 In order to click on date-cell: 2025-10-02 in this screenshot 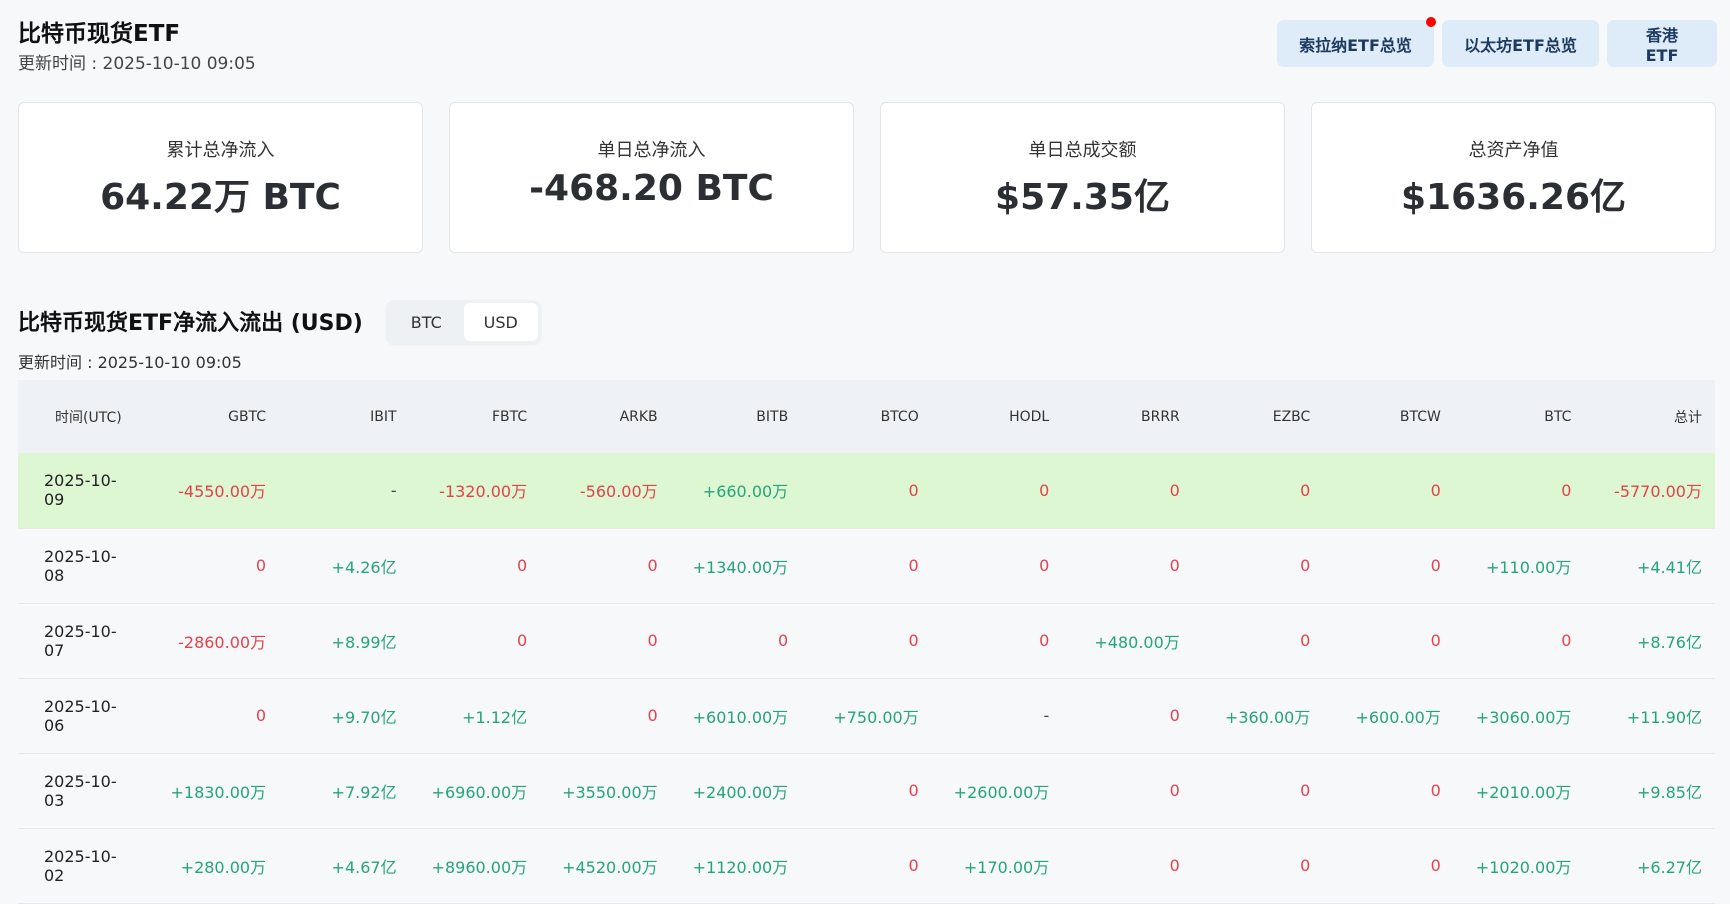, I will do `click(83, 866)`.